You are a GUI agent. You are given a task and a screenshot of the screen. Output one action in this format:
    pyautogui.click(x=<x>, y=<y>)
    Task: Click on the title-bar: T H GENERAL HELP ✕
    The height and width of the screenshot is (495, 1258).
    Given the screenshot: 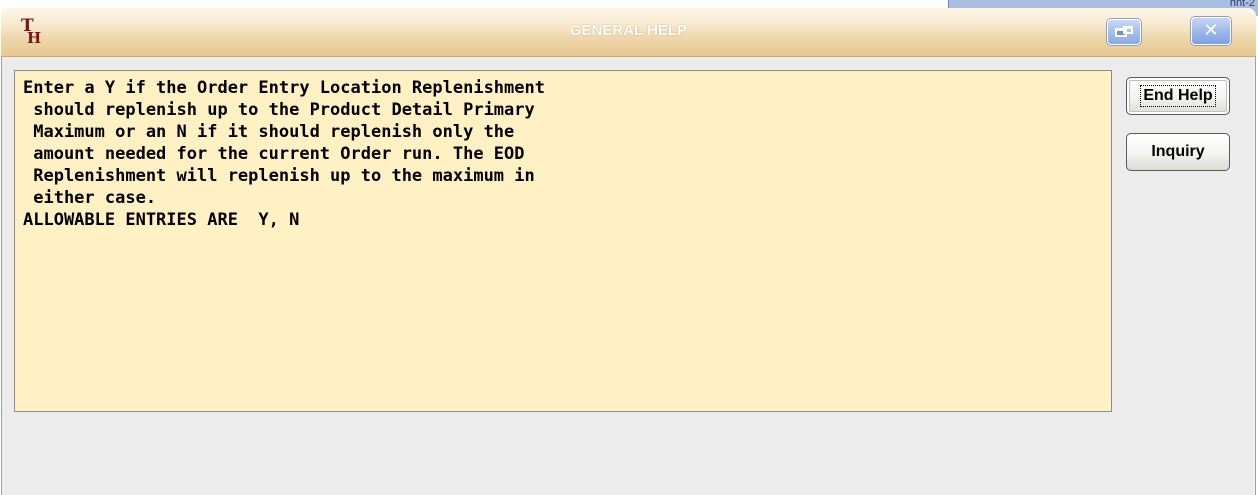 What is the action you would take?
    pyautogui.click(x=628, y=32)
    